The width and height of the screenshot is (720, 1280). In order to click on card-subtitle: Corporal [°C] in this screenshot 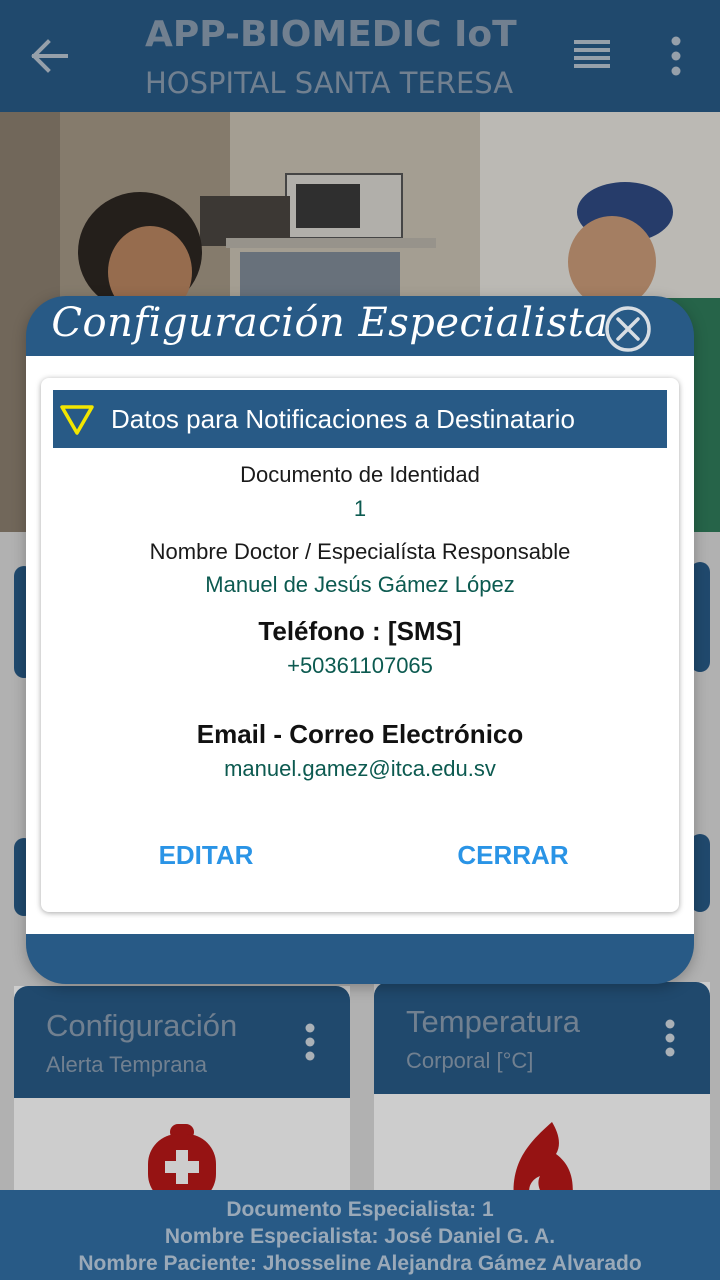, I will do `click(470, 1060)`.